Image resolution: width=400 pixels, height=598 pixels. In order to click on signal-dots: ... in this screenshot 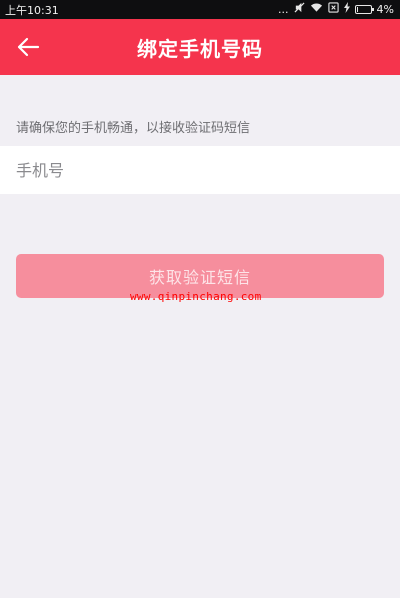, I will do `click(283, 9)`.